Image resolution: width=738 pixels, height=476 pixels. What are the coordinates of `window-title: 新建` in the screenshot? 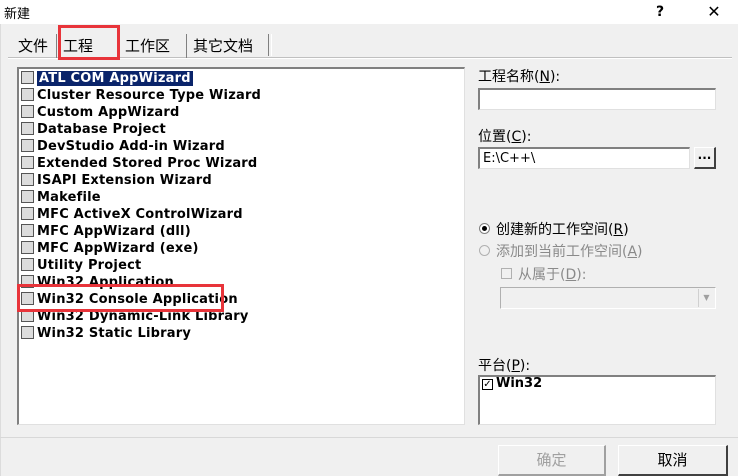 It's located at (17, 14).